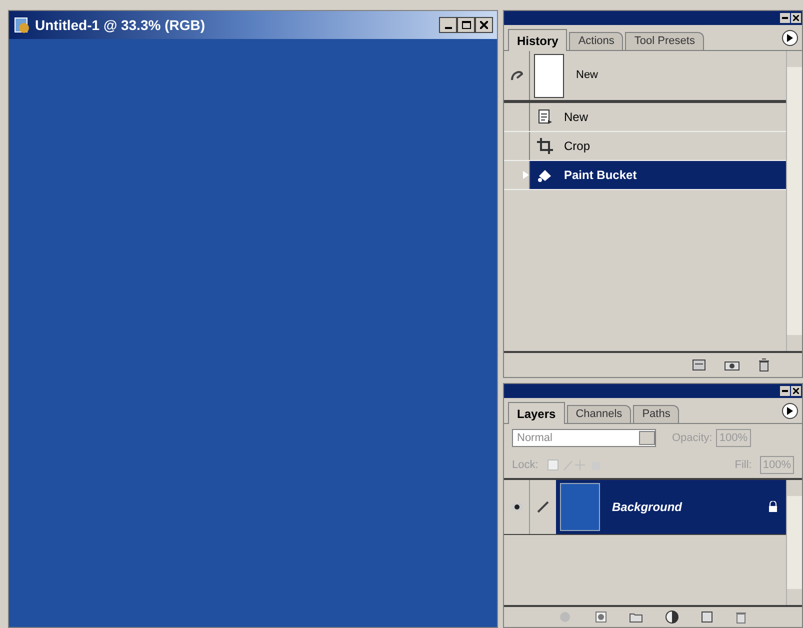  Describe the element at coordinates (543, 507) in the screenshot. I see `brush-icon` at that location.